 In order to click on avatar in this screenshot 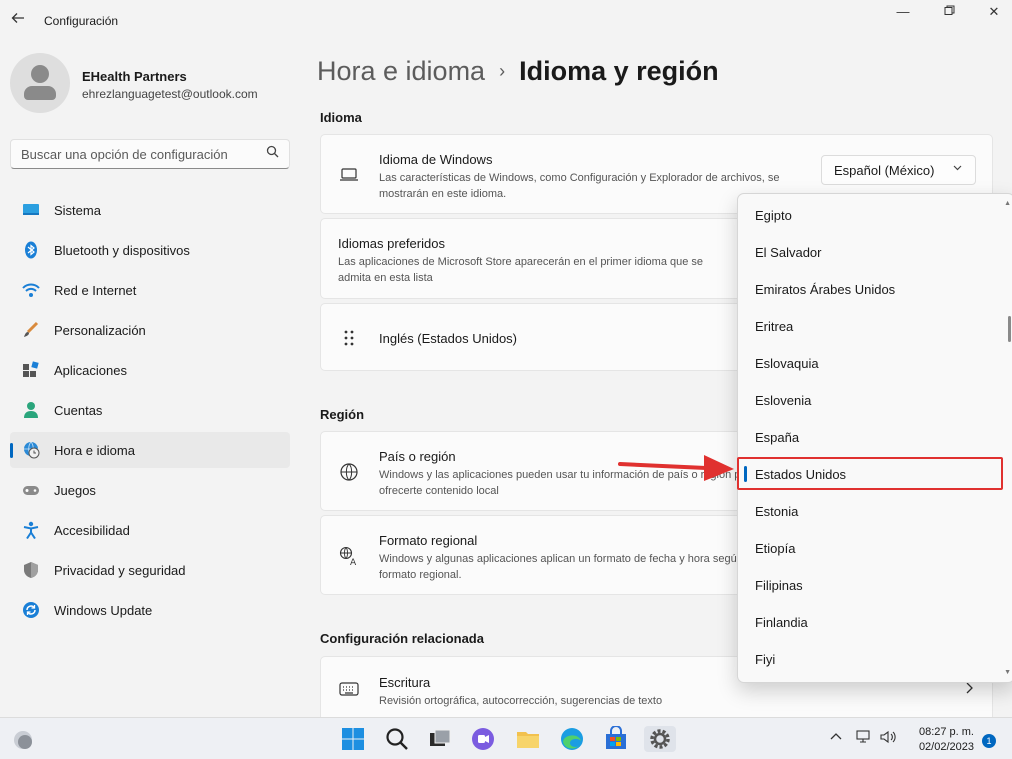, I will do `click(40, 83)`.